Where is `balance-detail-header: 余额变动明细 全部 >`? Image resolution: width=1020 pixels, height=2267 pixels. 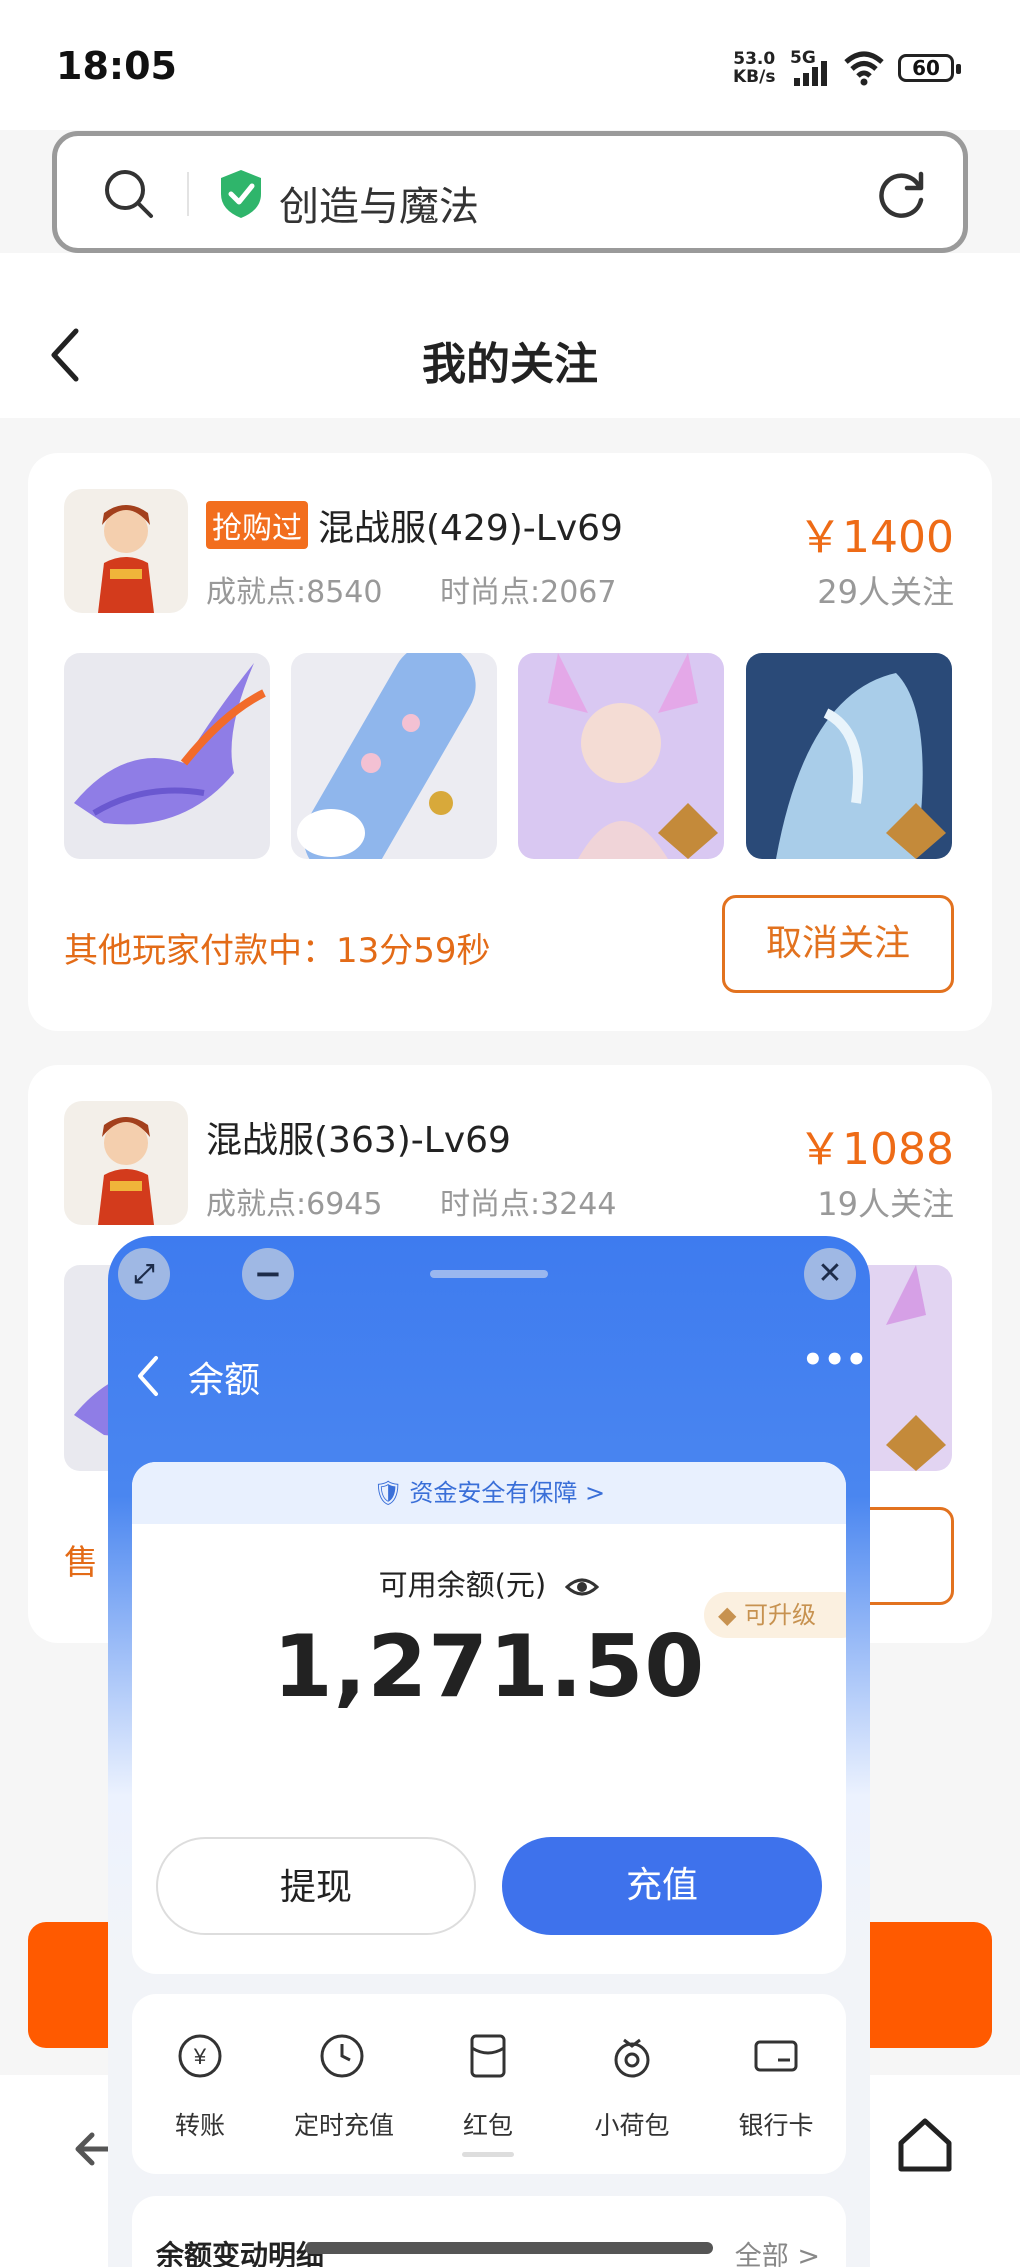 balance-detail-header: 余额变动明细 全部 > is located at coordinates (489, 2231).